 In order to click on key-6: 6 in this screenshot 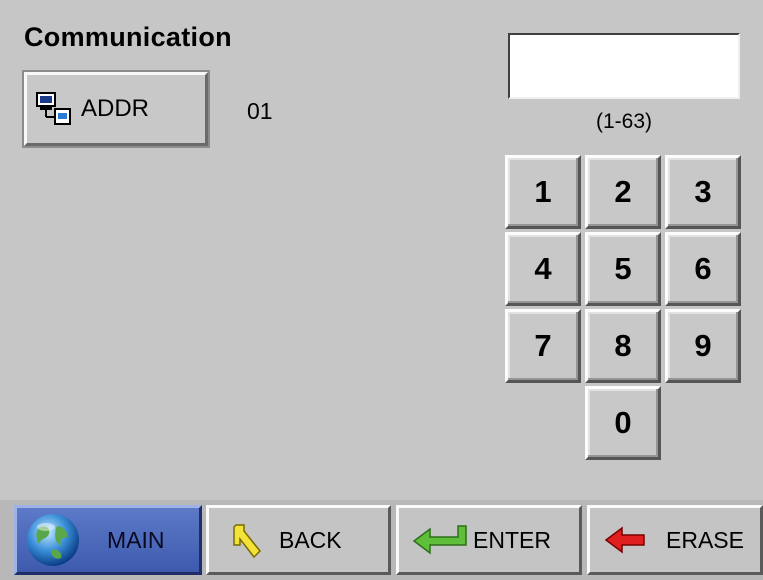, I will do `click(703, 269)`.